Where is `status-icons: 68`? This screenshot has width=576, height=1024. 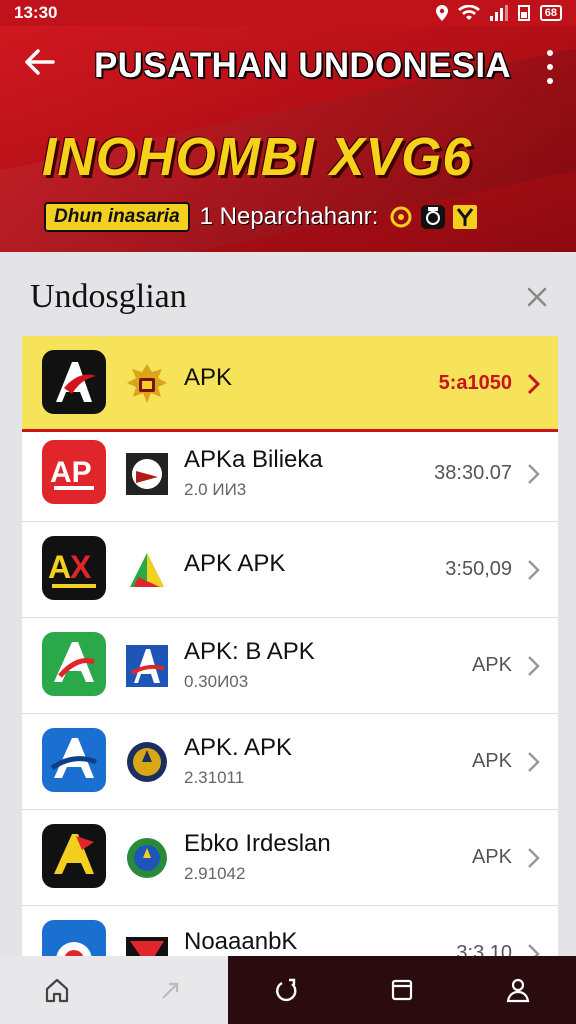
status-icons: 68 is located at coordinates (498, 13).